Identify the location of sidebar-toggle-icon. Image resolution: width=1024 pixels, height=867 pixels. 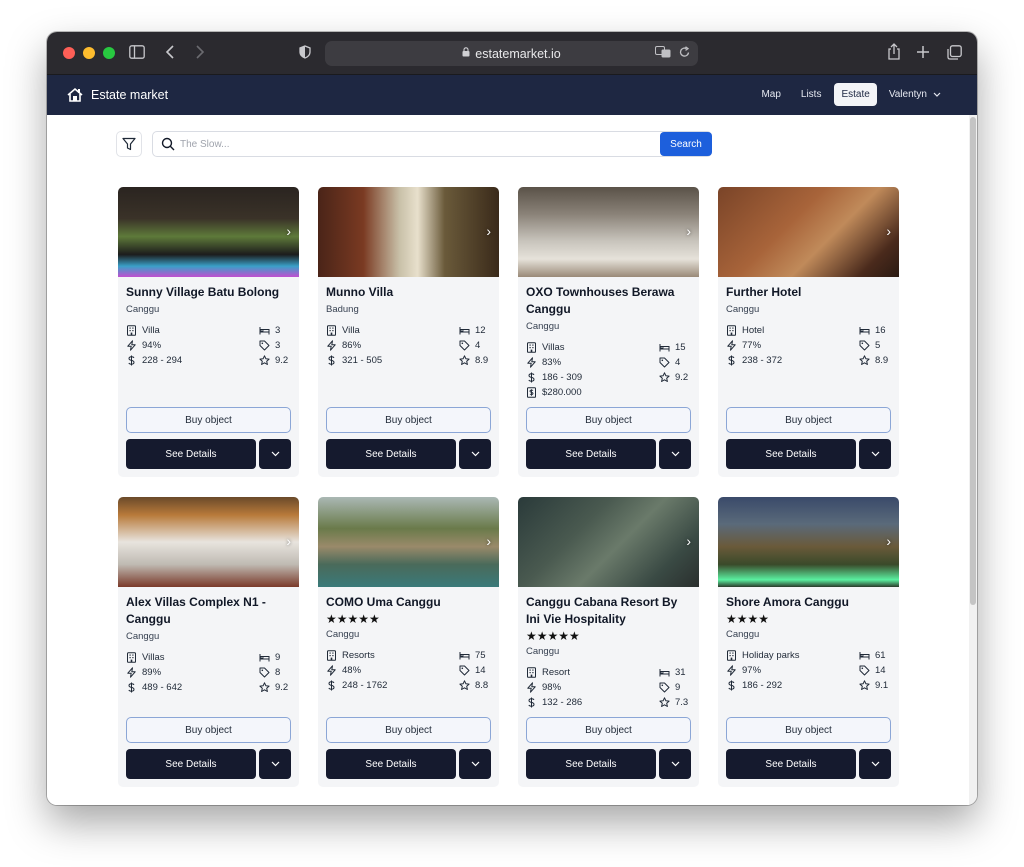
(137, 54).